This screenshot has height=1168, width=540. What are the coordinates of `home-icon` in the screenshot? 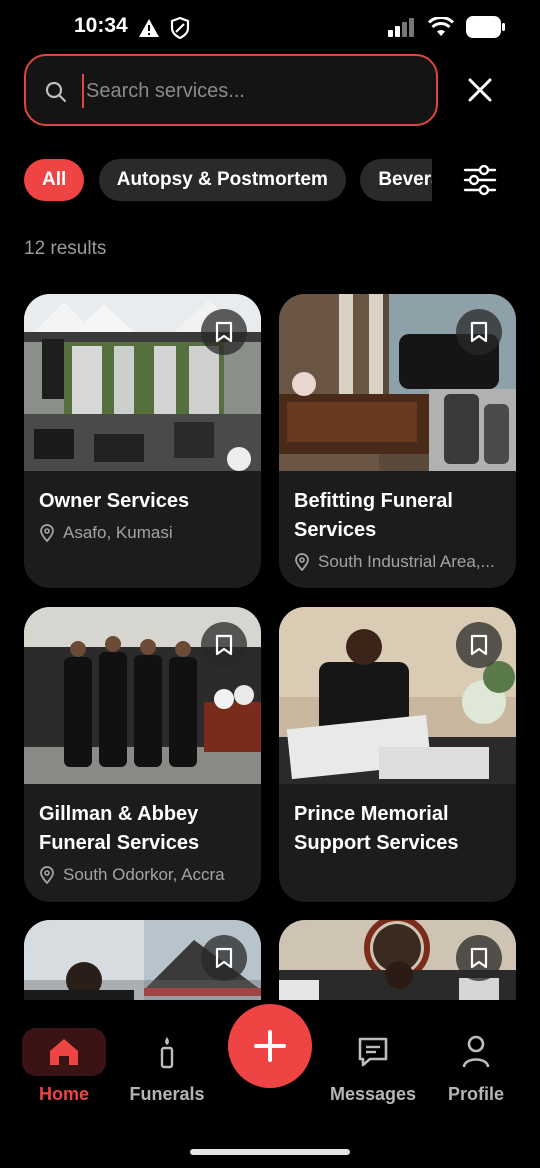 It's located at (64, 1052).